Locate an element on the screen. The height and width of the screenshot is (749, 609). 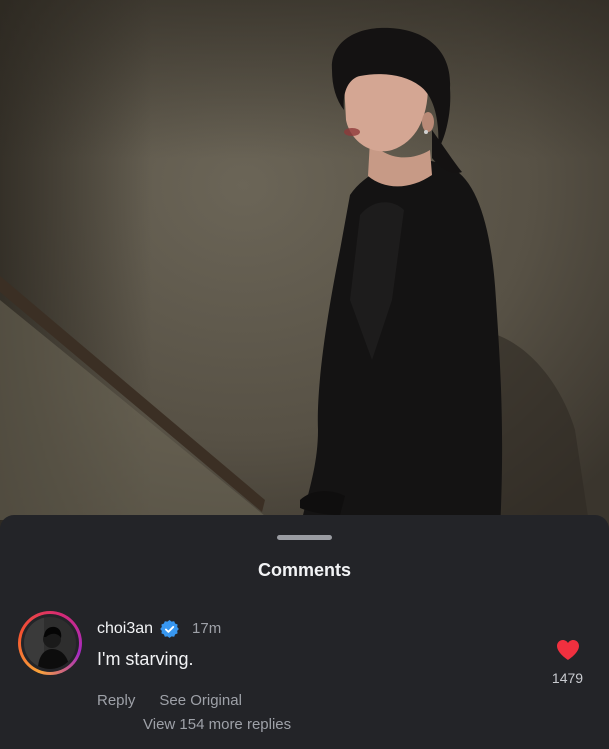
avatar-story-ring is located at coordinates (50, 643).